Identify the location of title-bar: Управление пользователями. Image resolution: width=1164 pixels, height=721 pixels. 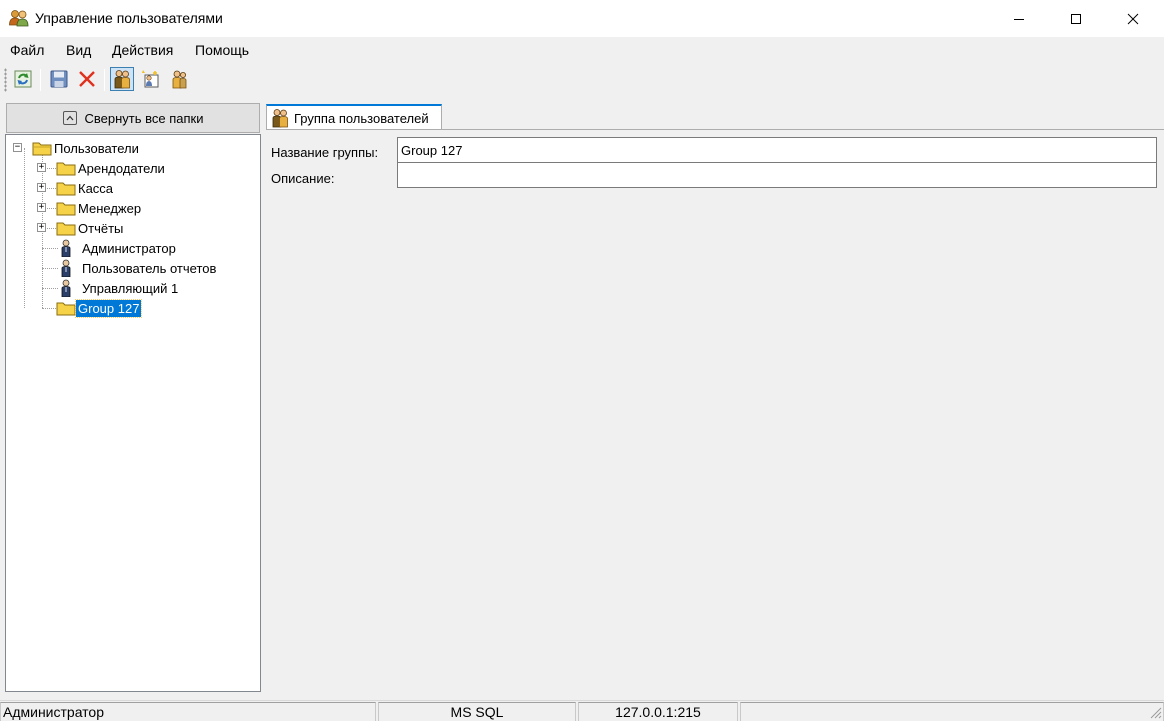
(582, 18).